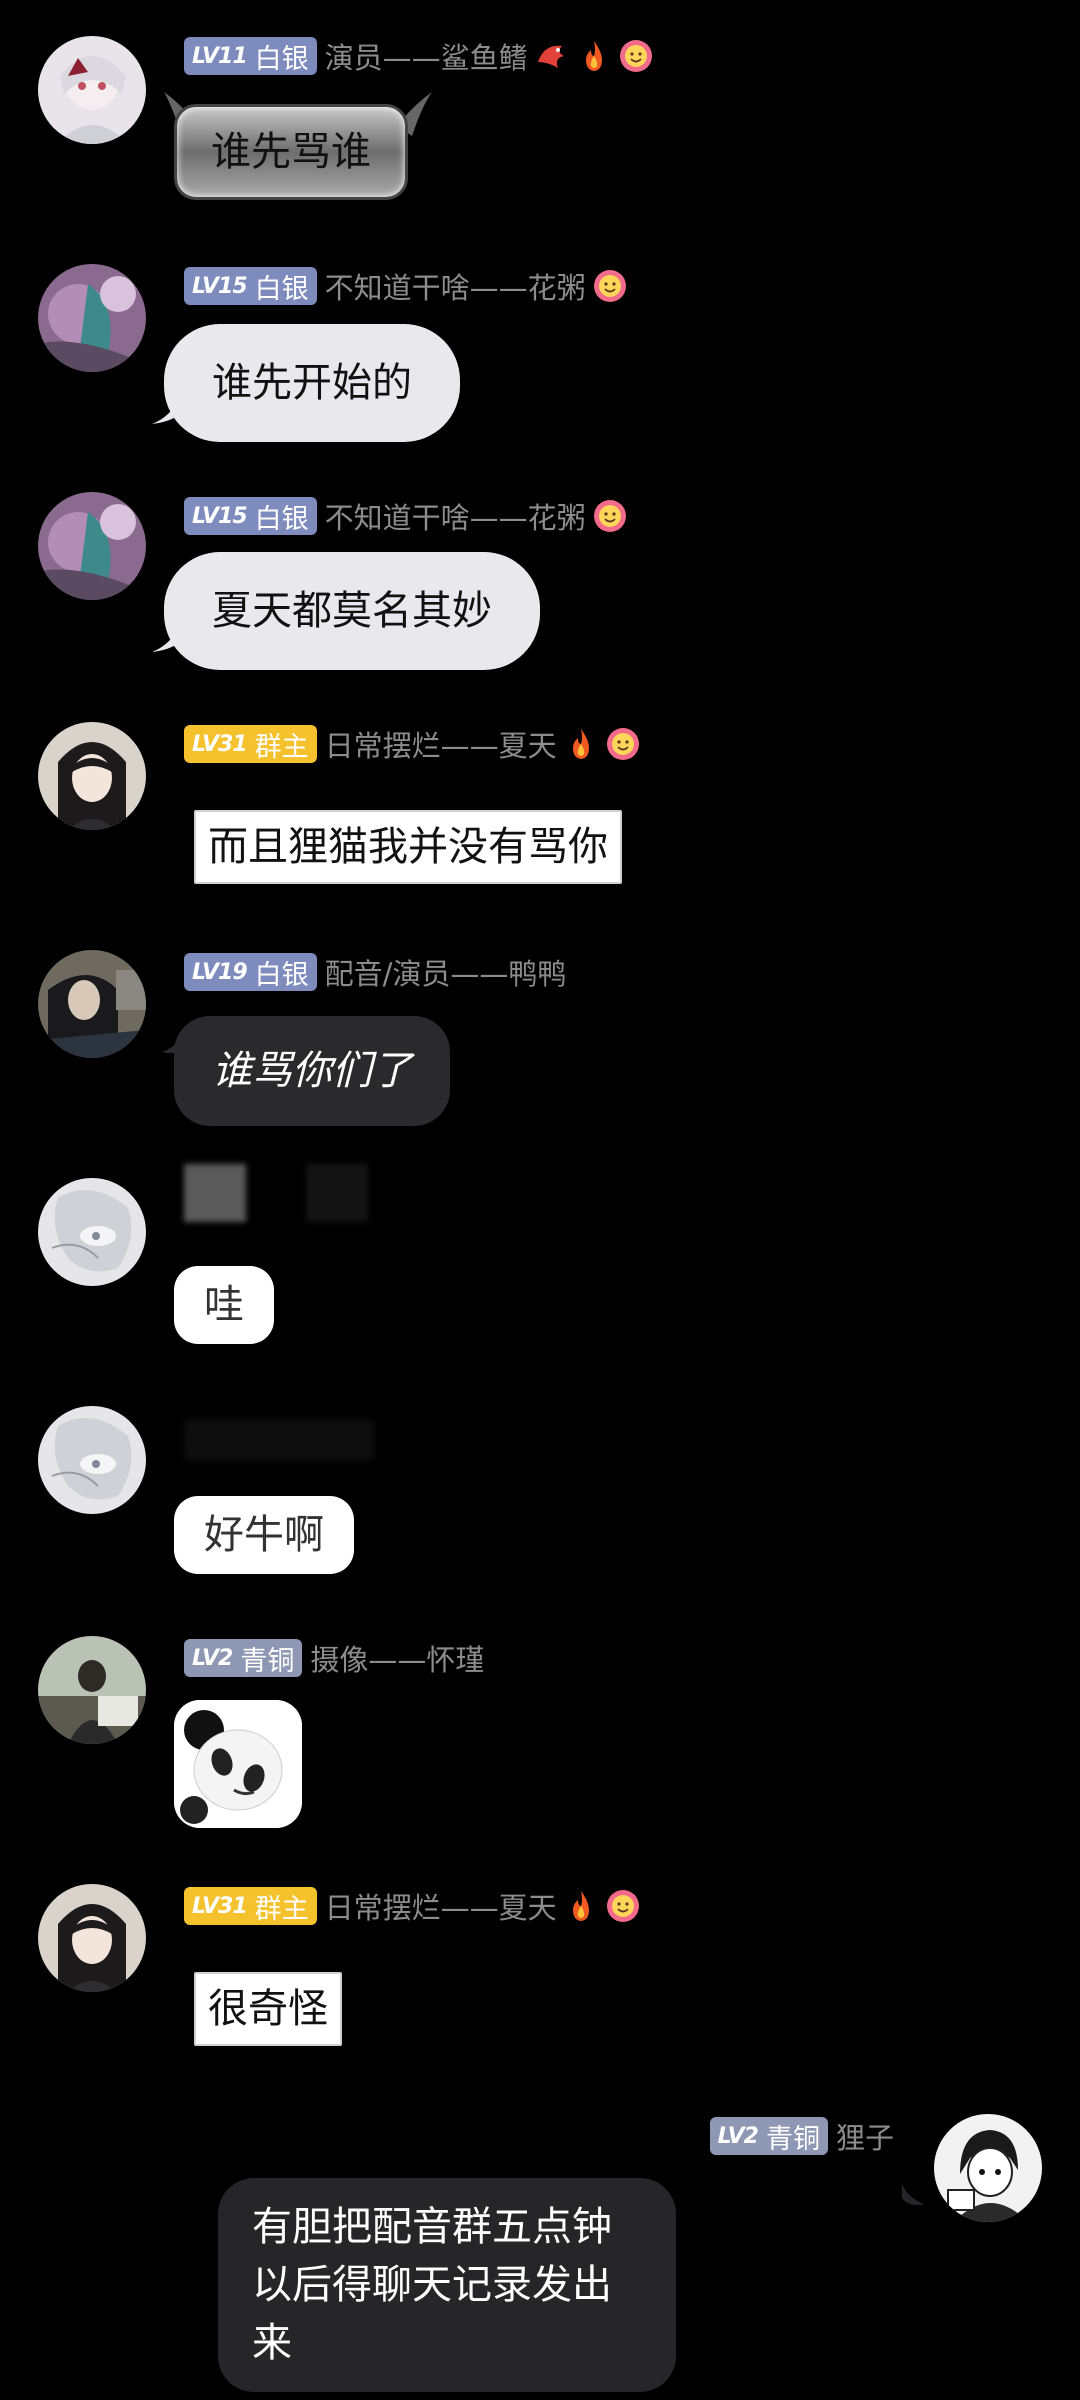  I want to click on sender-meta: LV19 白银 配音/演员——鸭鸭, so click(375, 972).